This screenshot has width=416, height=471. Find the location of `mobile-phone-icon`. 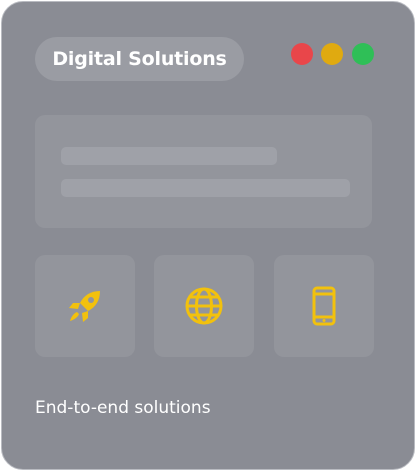

mobile-phone-icon is located at coordinates (324, 306).